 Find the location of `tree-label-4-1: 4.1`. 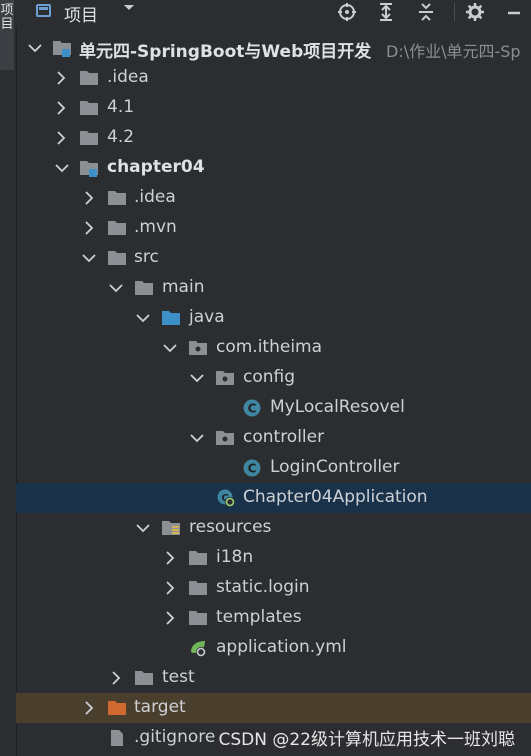

tree-label-4-1: 4.1 is located at coordinates (121, 107).